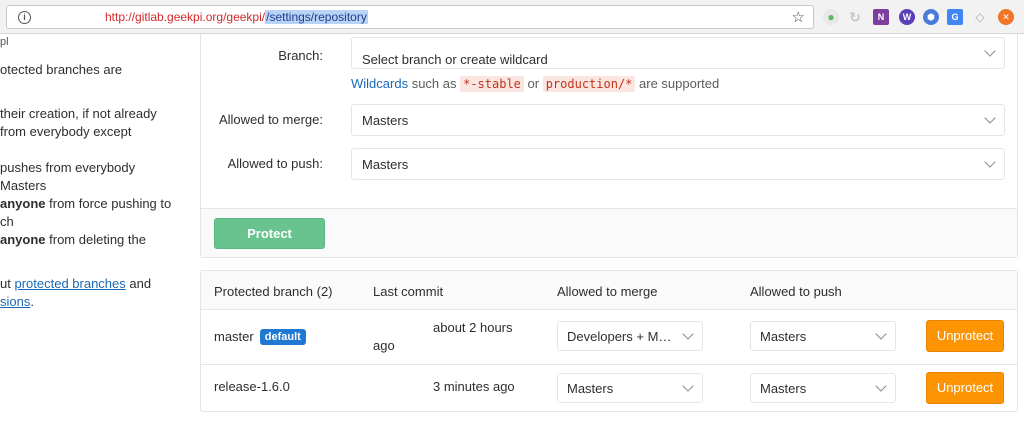 The height and width of the screenshot is (442, 1024). Describe the element at coordinates (881, 17) in the screenshot. I see `onenote-extension-icon: N` at that location.